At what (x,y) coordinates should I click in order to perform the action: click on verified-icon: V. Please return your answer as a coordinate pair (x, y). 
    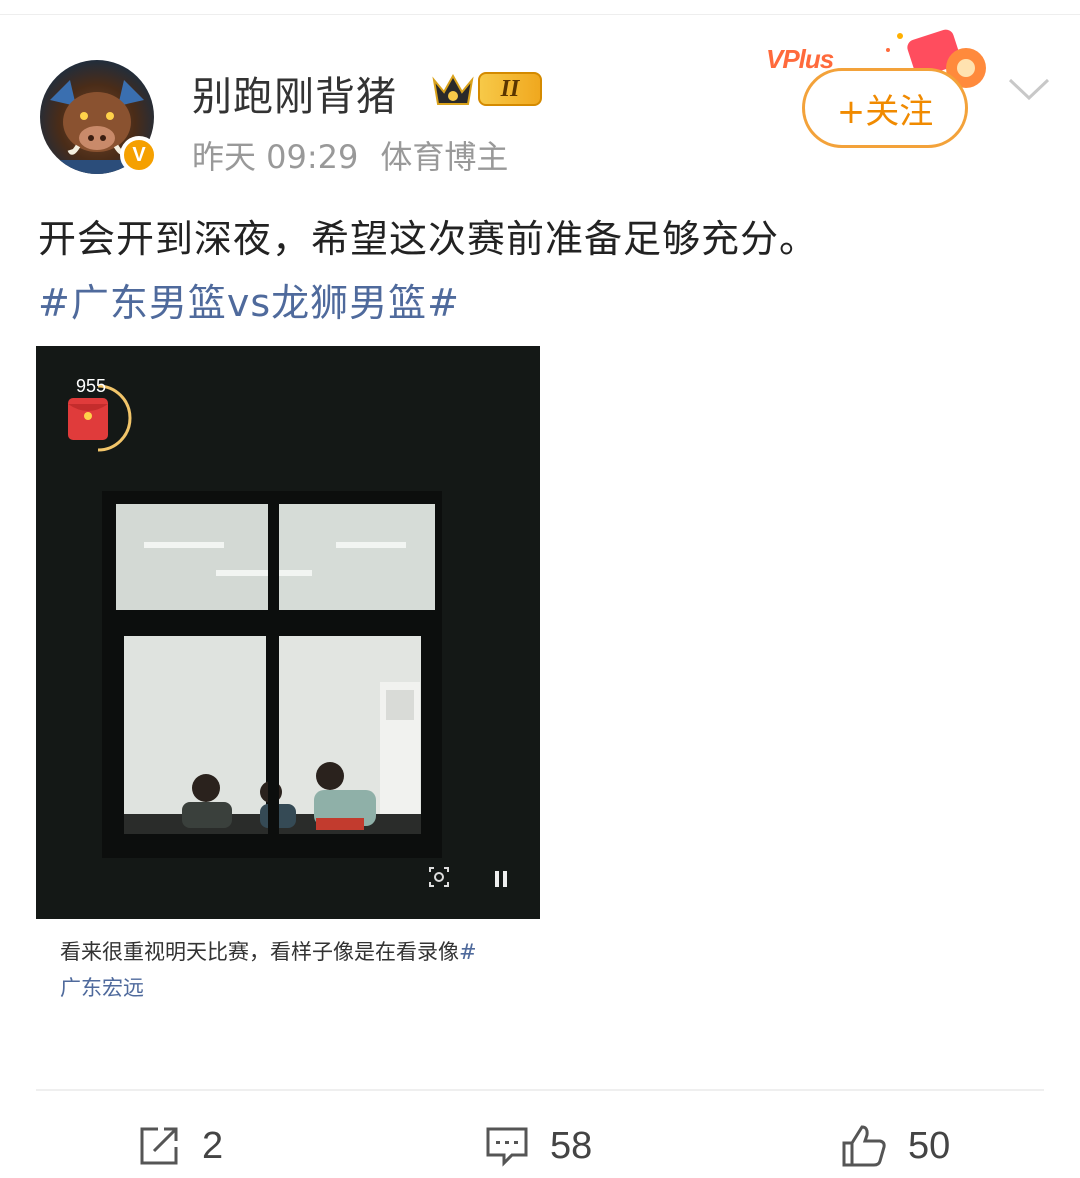
    Looking at the image, I should click on (139, 155).